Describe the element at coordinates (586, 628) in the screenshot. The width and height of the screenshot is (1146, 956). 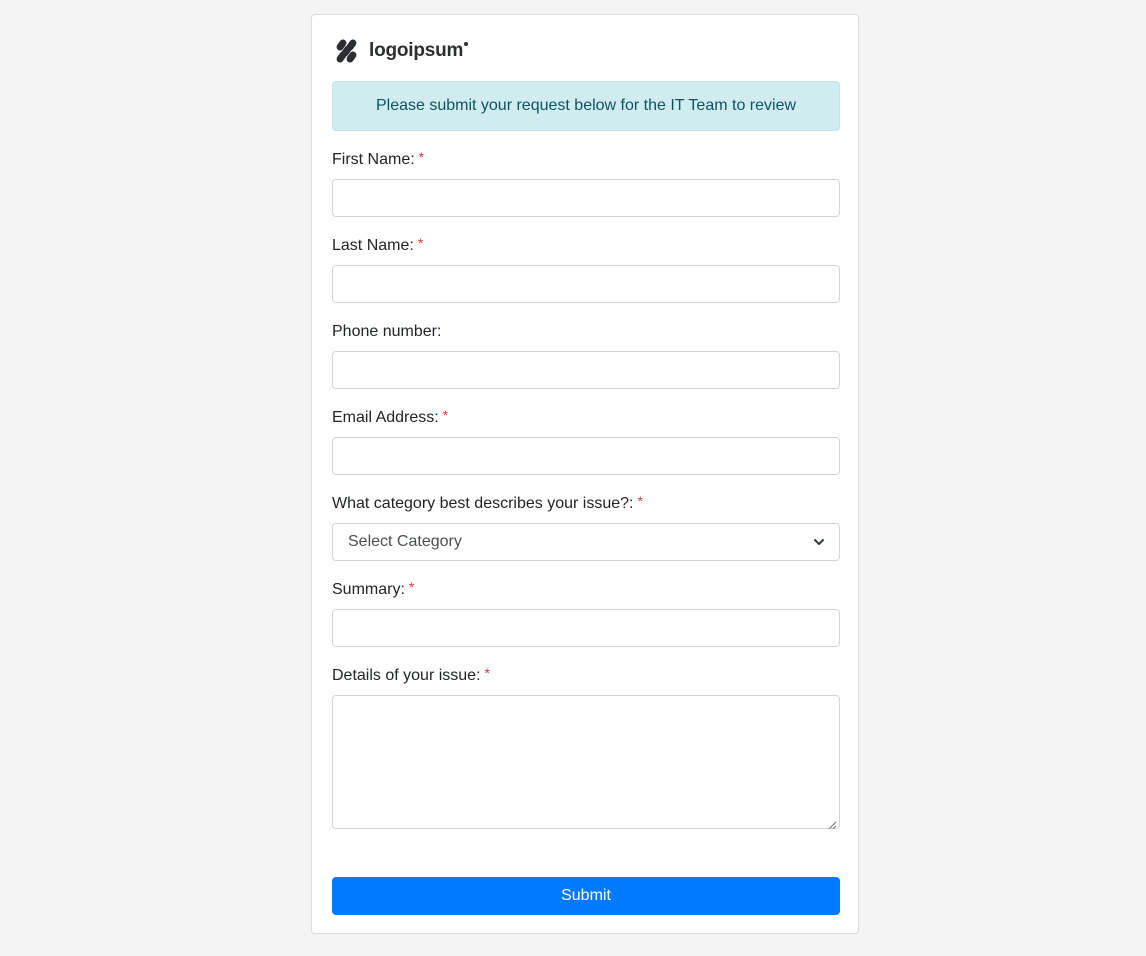
I see `summary-input` at that location.